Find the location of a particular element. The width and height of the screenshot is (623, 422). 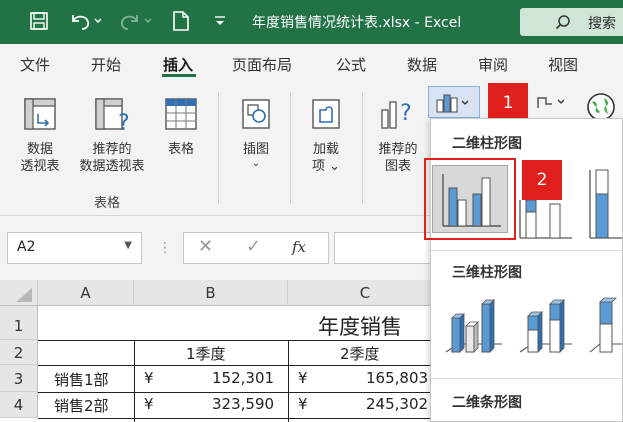

confirm-icon: ✓ is located at coordinates (253, 246).